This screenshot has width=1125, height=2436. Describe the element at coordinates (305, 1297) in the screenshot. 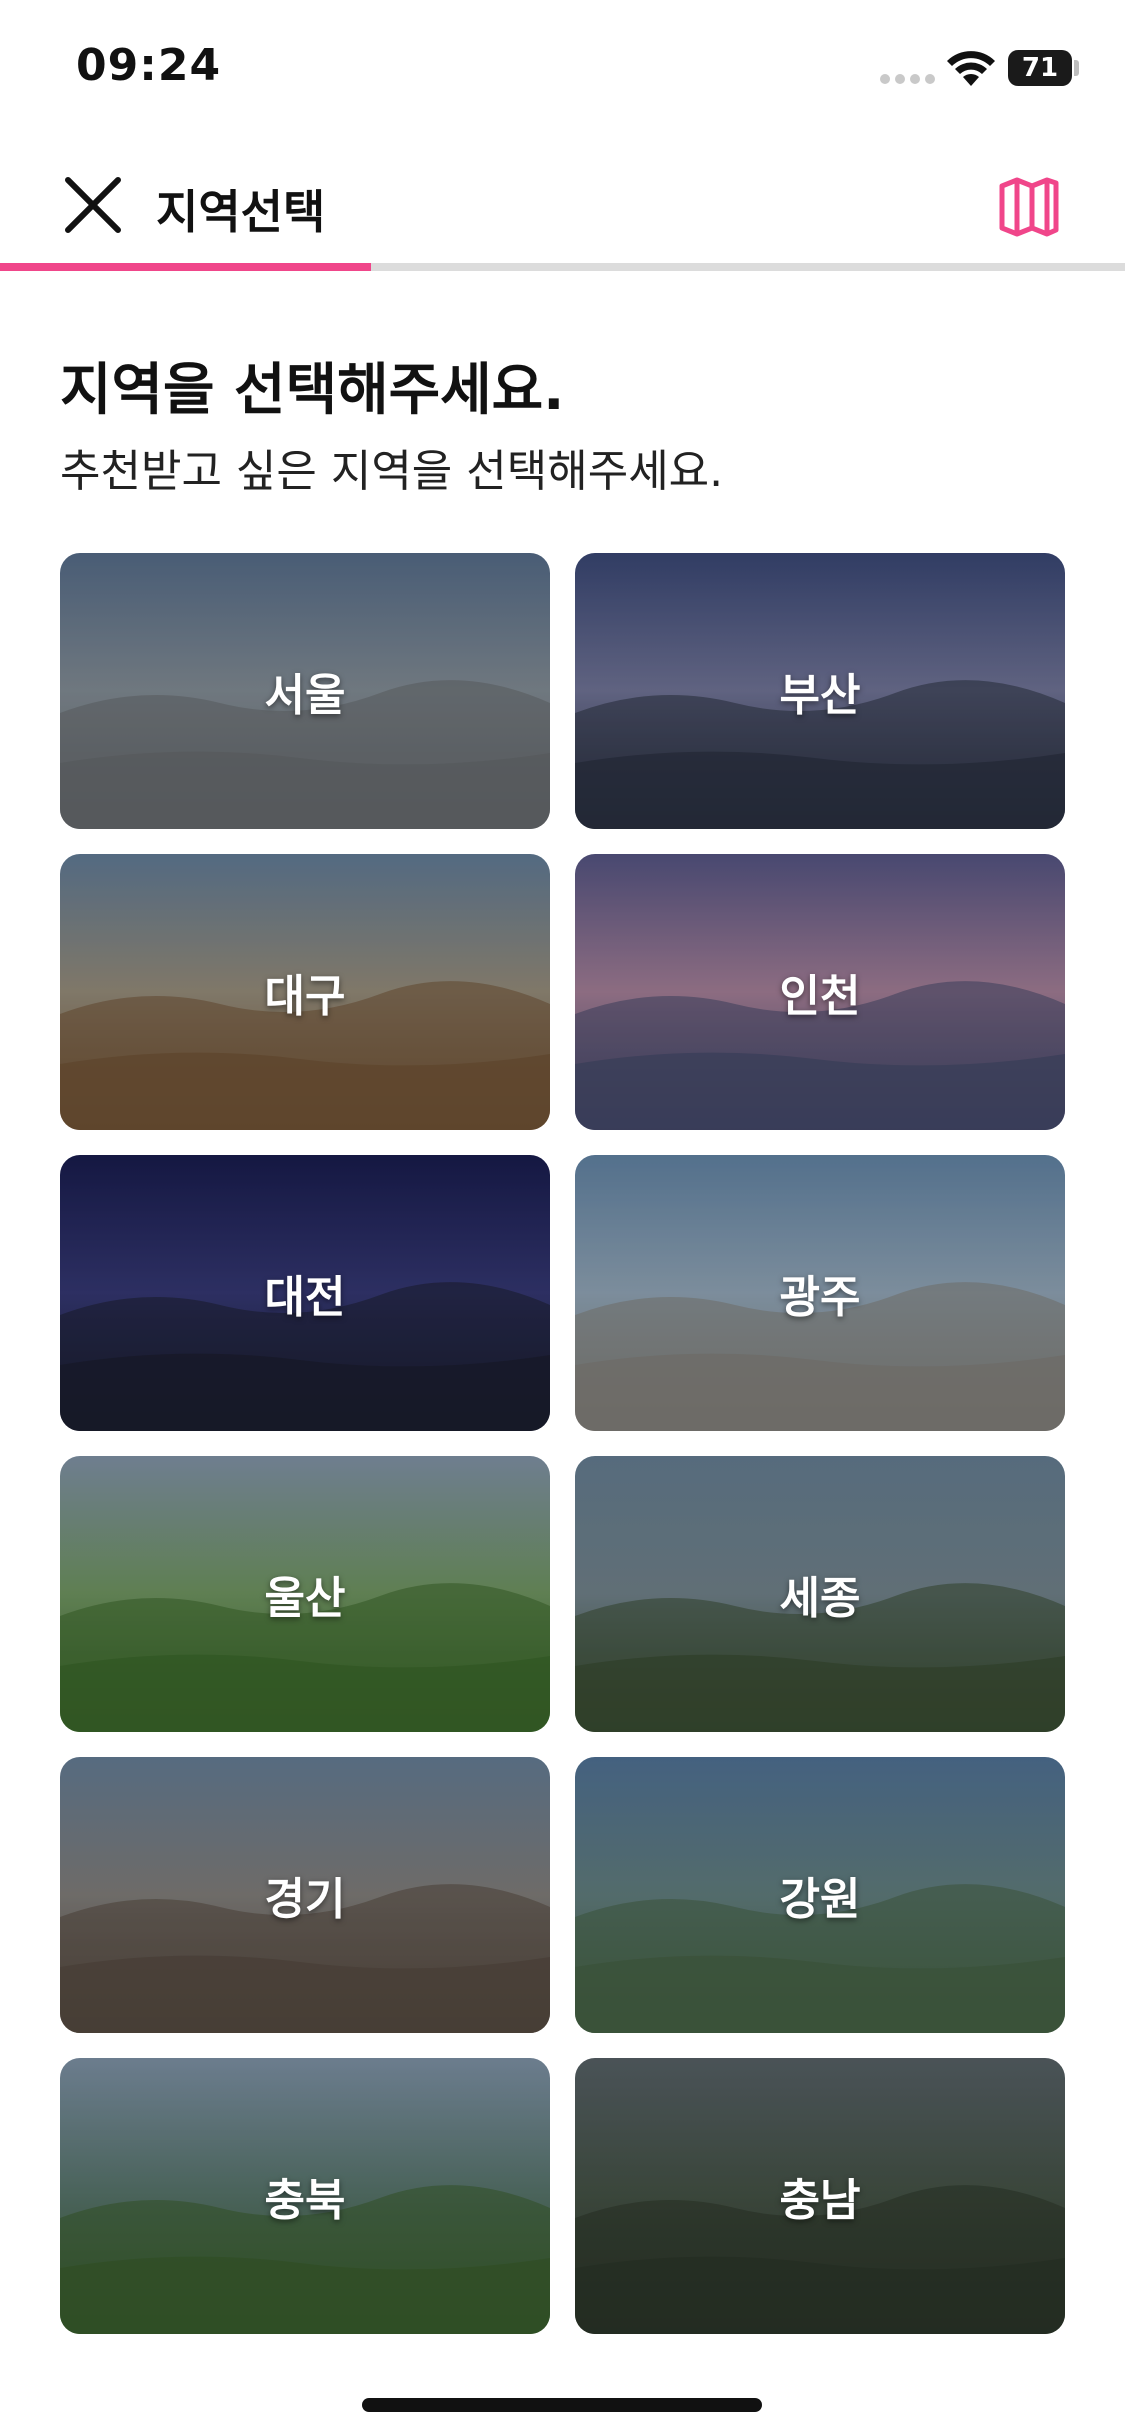

I see `region-label: 대전` at that location.